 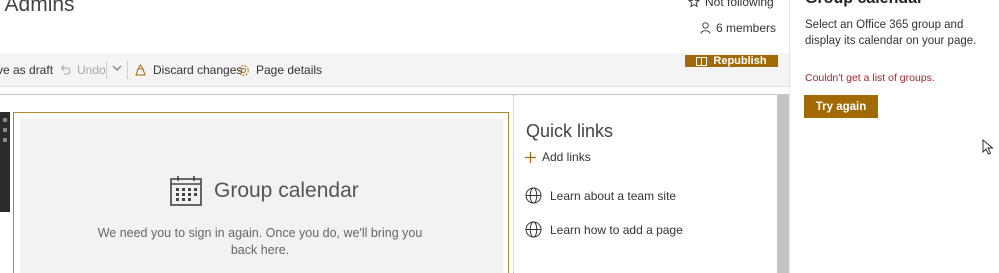 I want to click on following-label: Not following, so click(x=739, y=4).